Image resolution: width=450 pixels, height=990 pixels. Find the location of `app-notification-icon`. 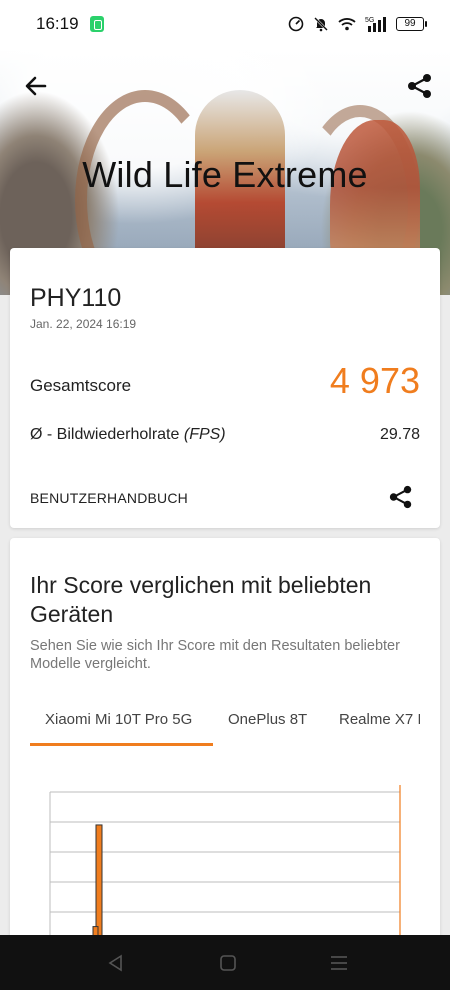

app-notification-icon is located at coordinates (97, 24).